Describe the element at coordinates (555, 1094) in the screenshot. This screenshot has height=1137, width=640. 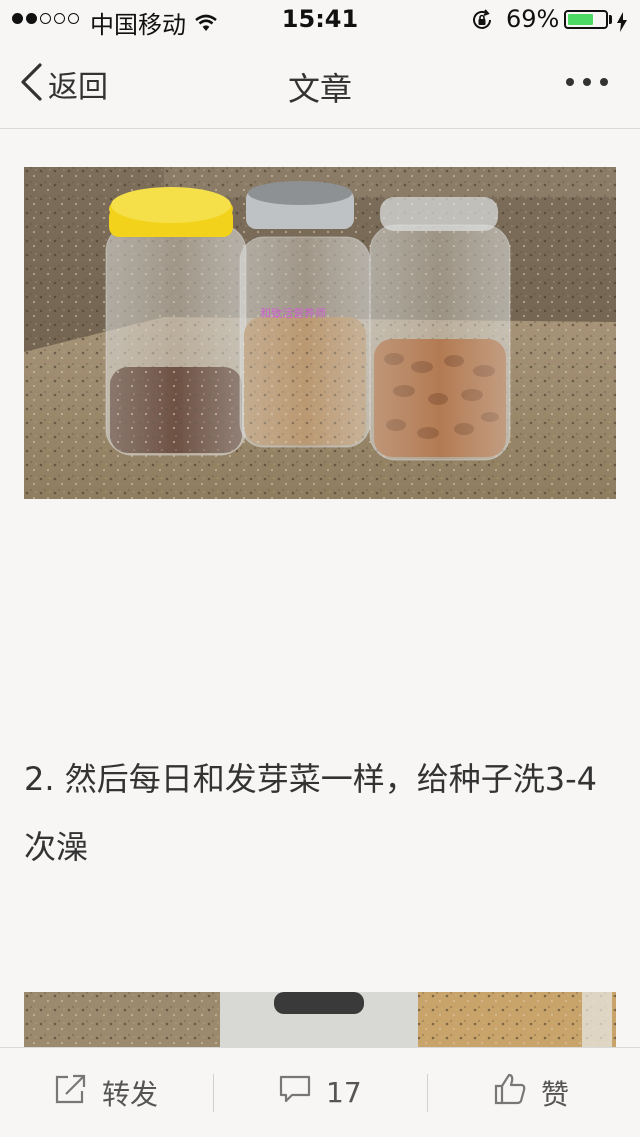
I see `like-label: 赞` at that location.